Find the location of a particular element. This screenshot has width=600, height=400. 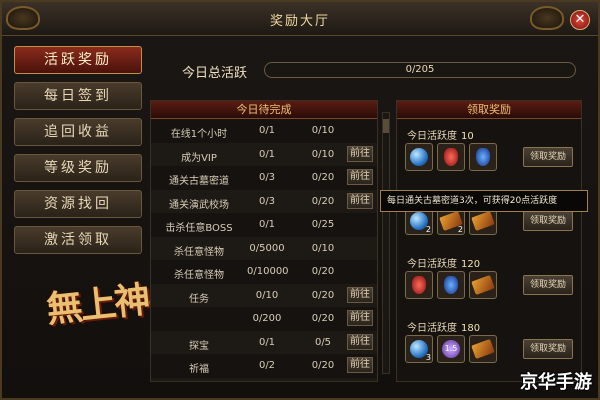

rewards-header: 领取奖励 is located at coordinates (489, 110).